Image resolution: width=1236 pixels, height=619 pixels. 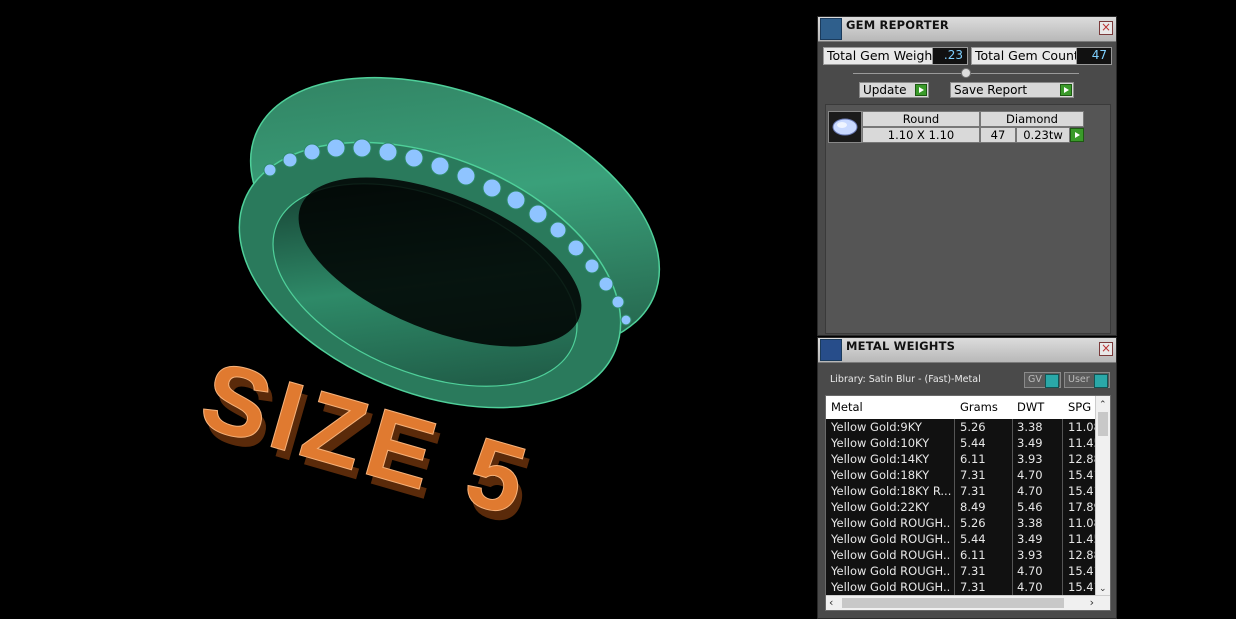 What do you see at coordinates (897, 25) in the screenshot?
I see `panel-title: GEM REPORTER` at bounding box center [897, 25].